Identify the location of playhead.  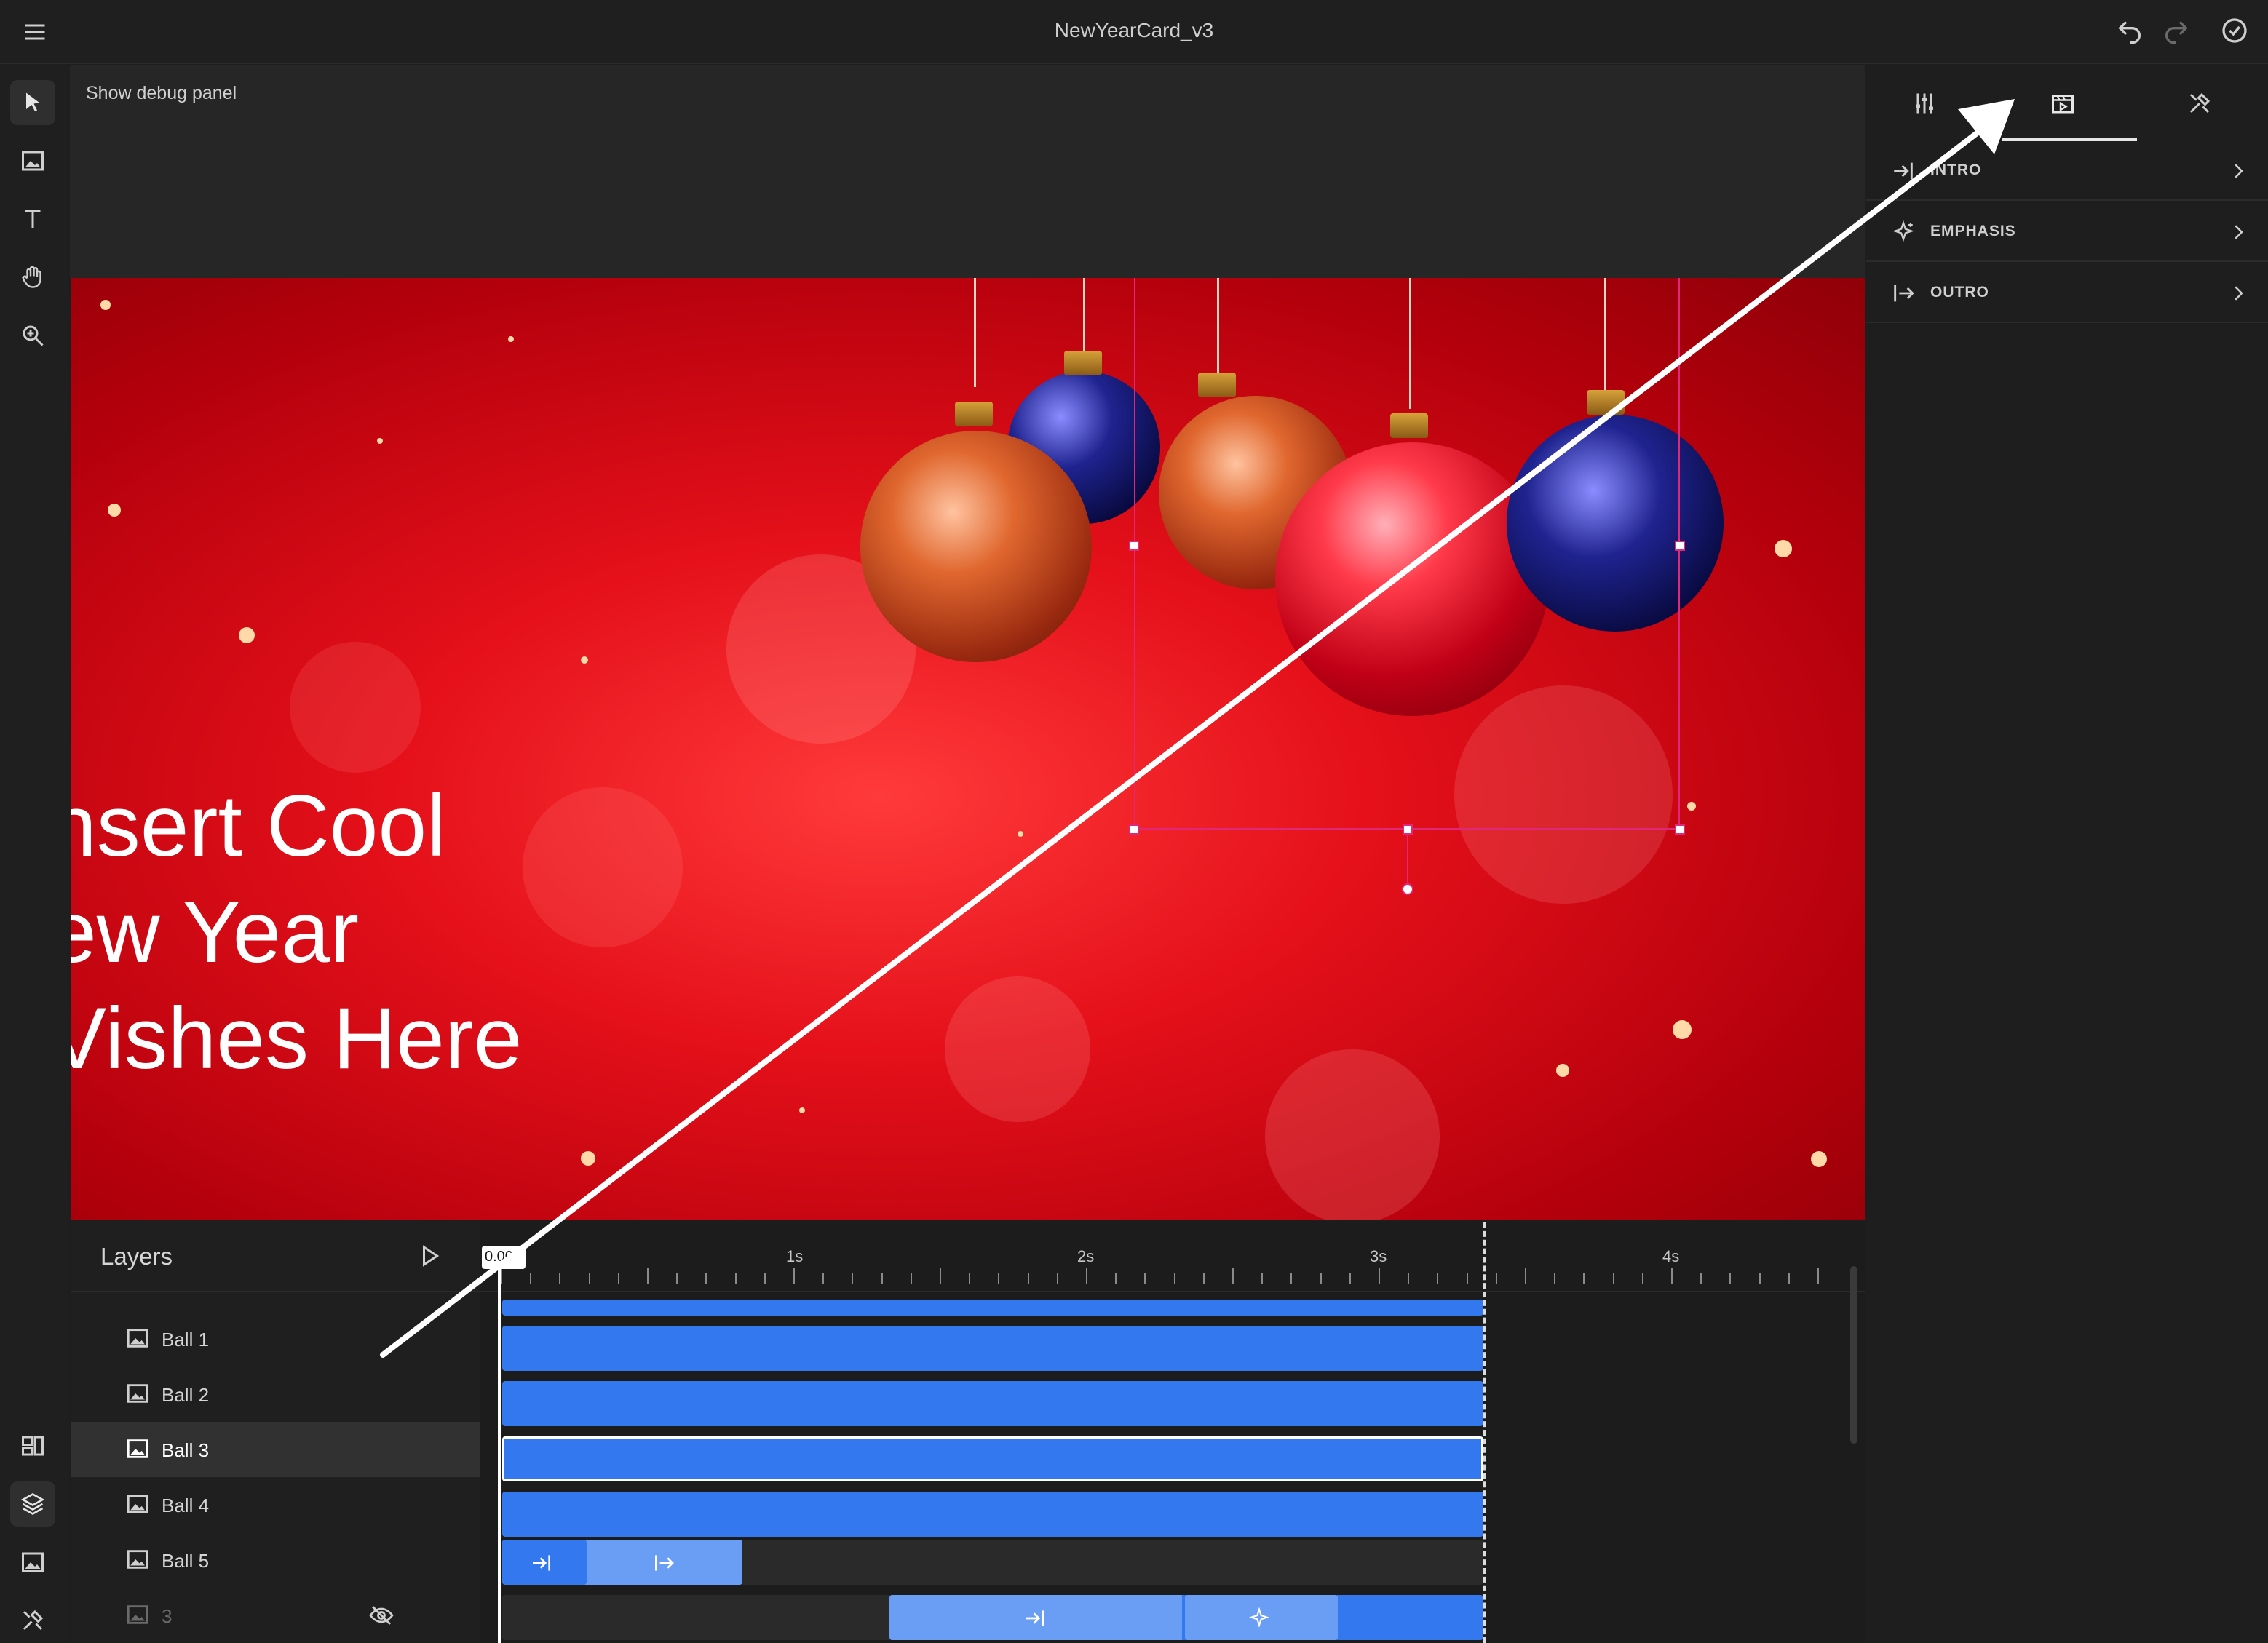
(499, 1446).